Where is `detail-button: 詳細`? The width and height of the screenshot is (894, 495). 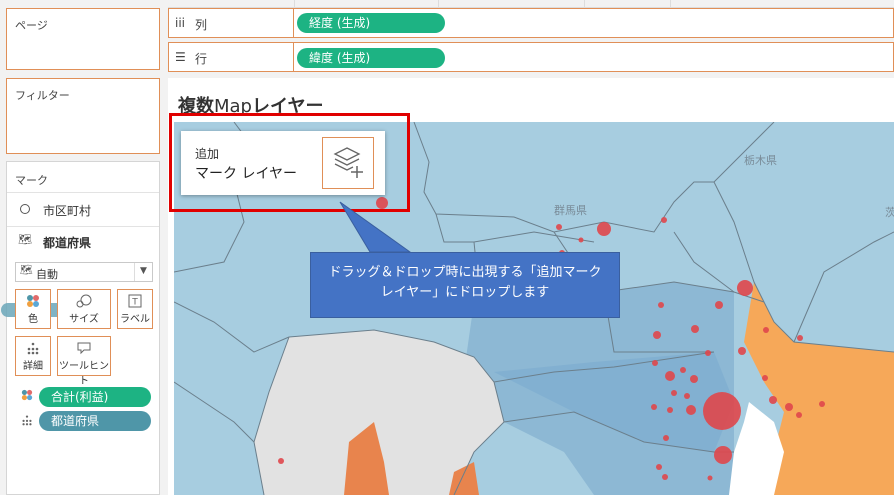
detail-button: 詳細 is located at coordinates (33, 356).